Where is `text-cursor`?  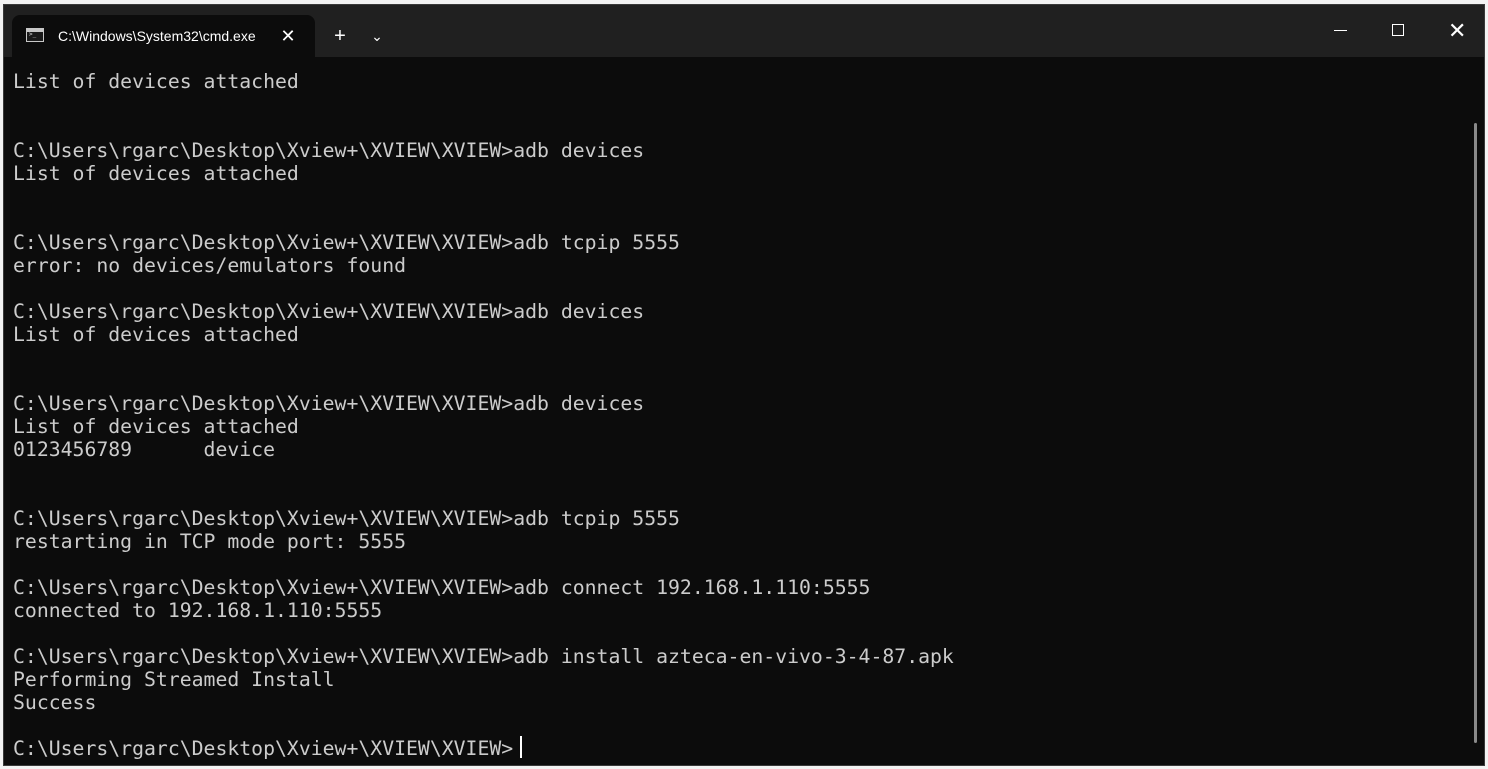 text-cursor is located at coordinates (521, 747).